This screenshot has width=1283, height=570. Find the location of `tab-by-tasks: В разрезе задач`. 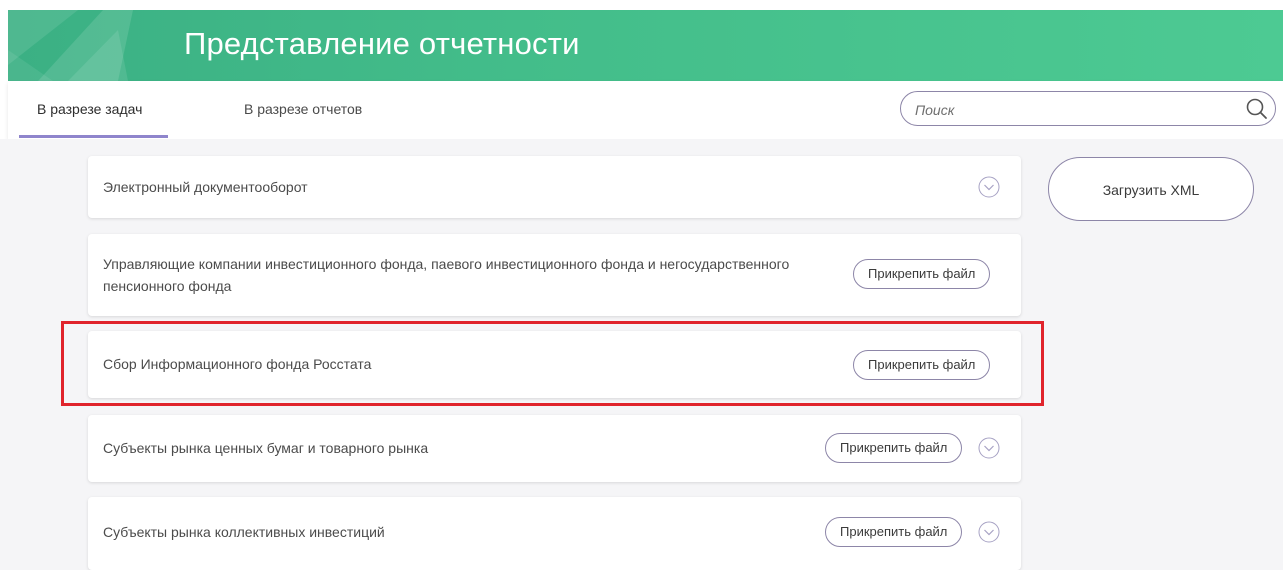

tab-by-tasks: В разрезе задач is located at coordinates (89, 109).